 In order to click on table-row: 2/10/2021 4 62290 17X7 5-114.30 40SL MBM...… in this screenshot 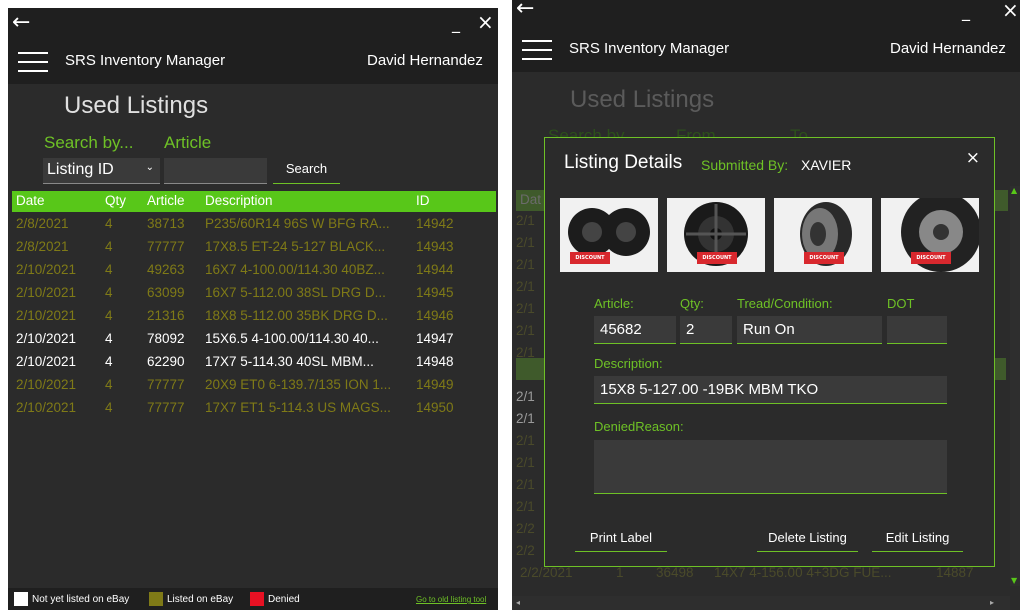, I will do `click(254, 362)`.